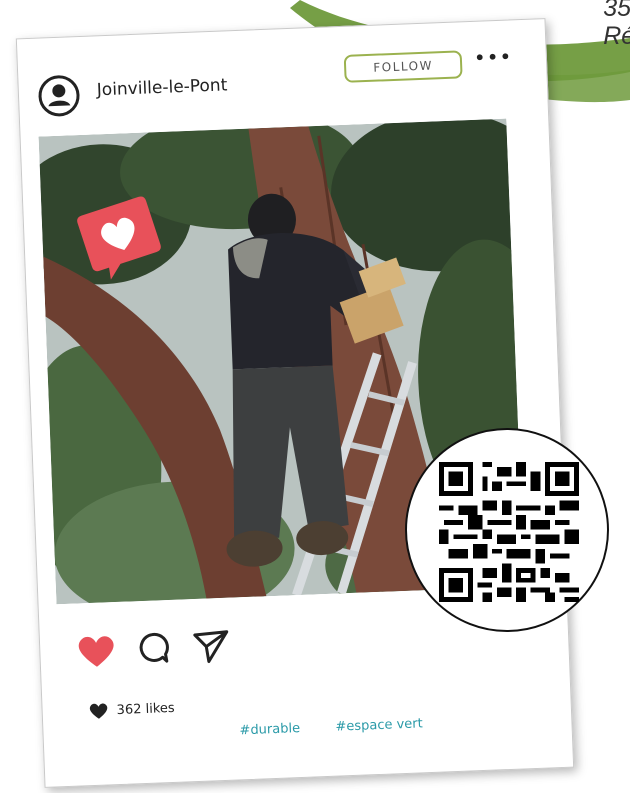 The height and width of the screenshot is (793, 630). Describe the element at coordinates (616, 11) in the screenshot. I see `corner-heading-line1: 35,` at that location.